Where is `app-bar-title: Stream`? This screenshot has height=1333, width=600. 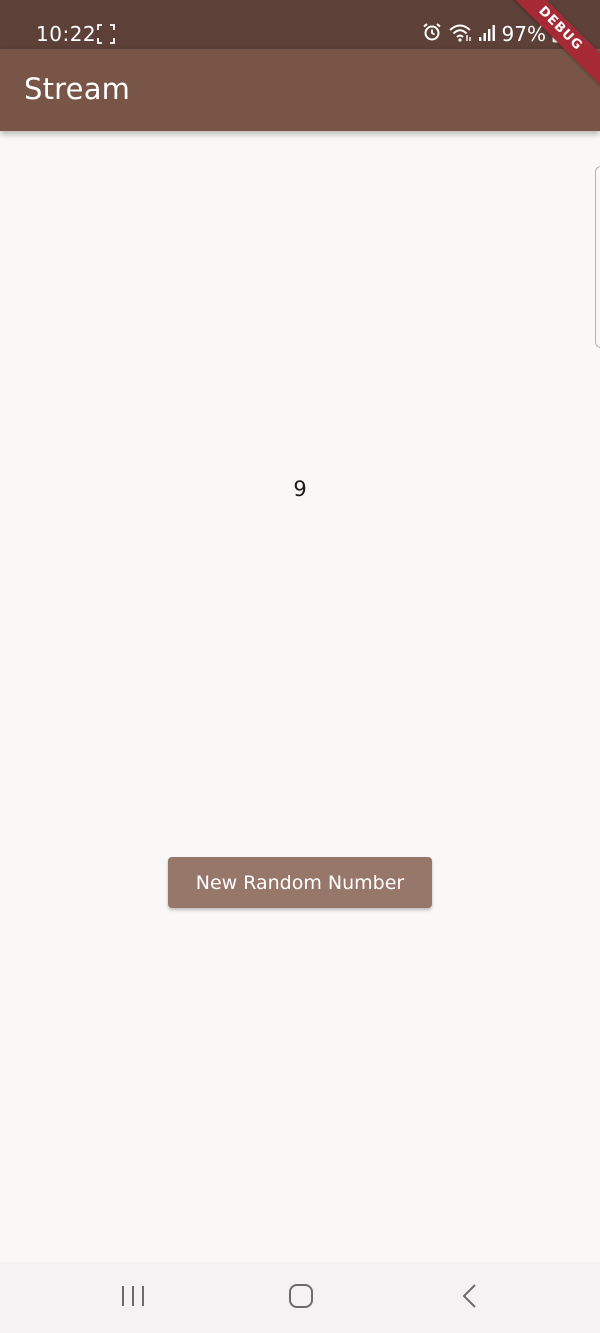 app-bar-title: Stream is located at coordinates (77, 89).